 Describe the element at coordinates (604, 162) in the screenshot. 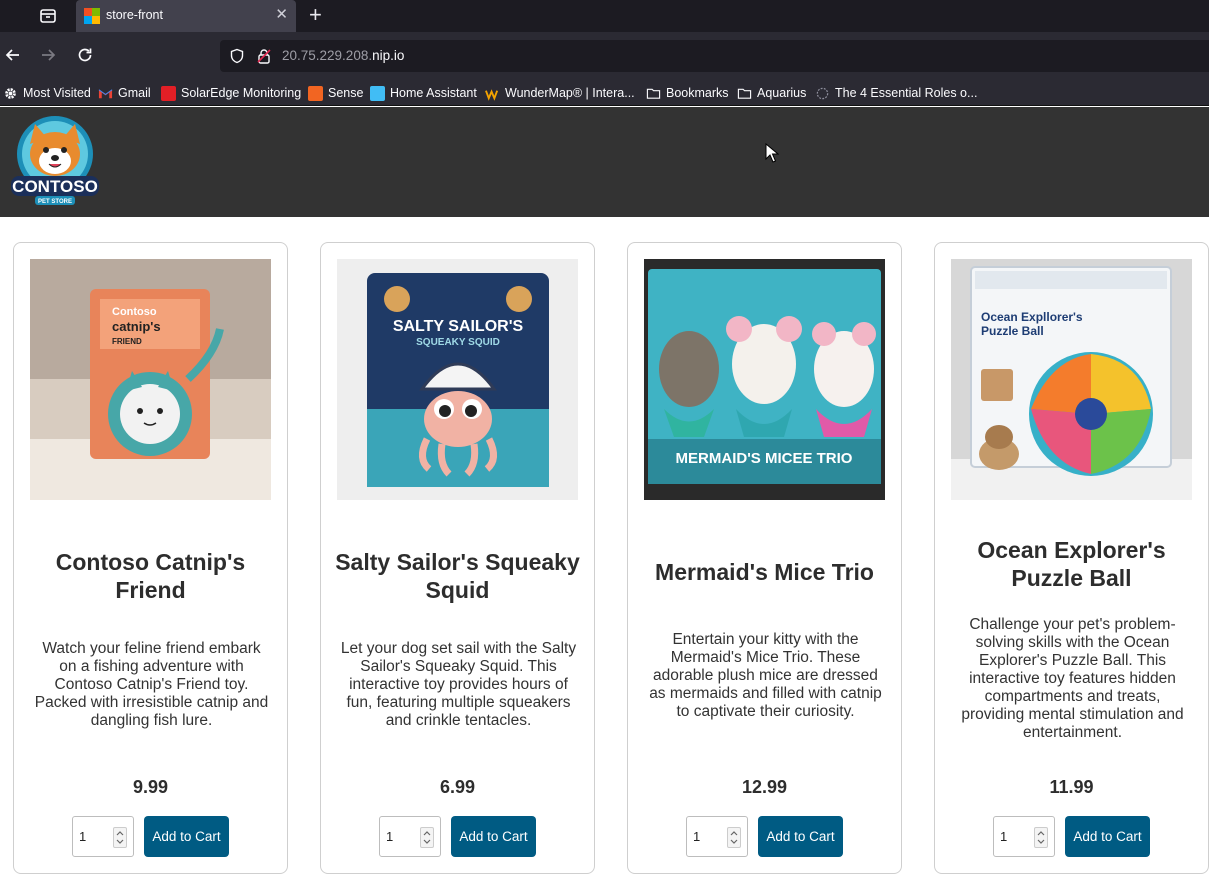

I see `site-header: CONTOSO PET STORE` at that location.